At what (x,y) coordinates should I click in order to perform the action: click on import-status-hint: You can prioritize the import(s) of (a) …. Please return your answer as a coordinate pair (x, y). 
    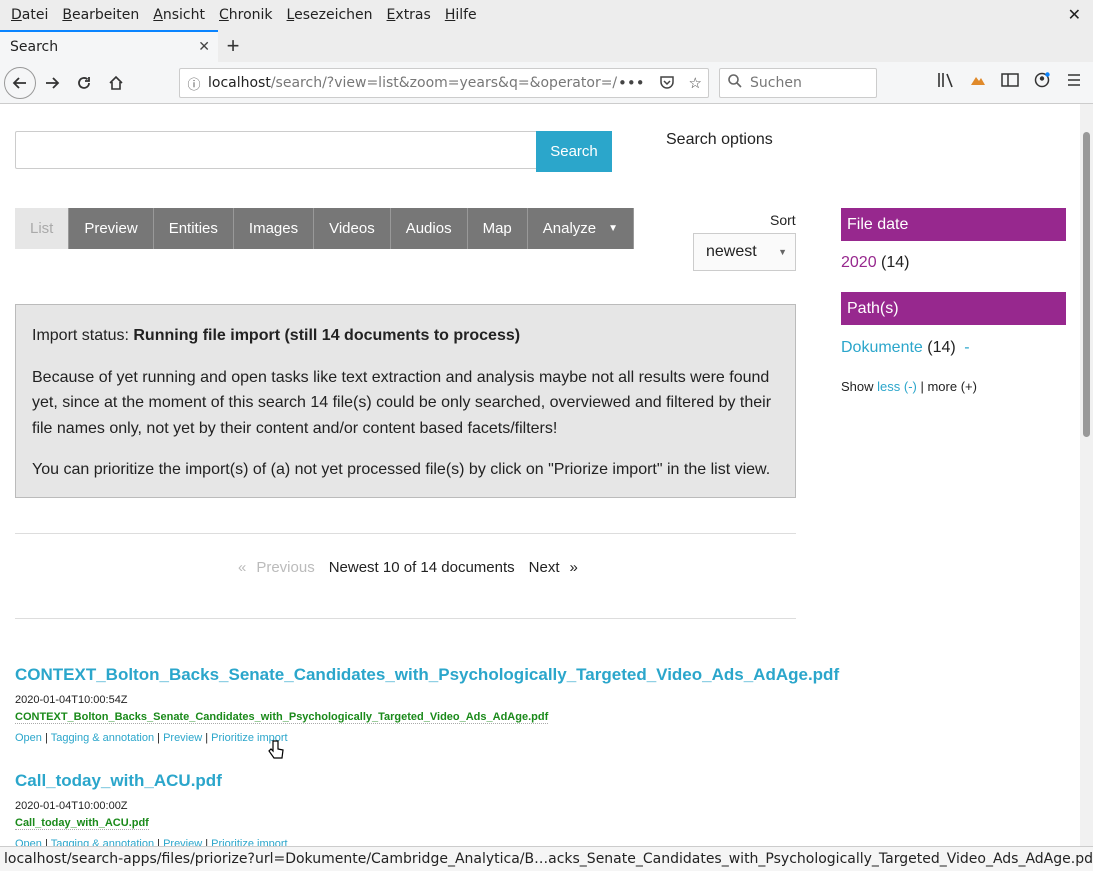
    Looking at the image, I should click on (401, 469).